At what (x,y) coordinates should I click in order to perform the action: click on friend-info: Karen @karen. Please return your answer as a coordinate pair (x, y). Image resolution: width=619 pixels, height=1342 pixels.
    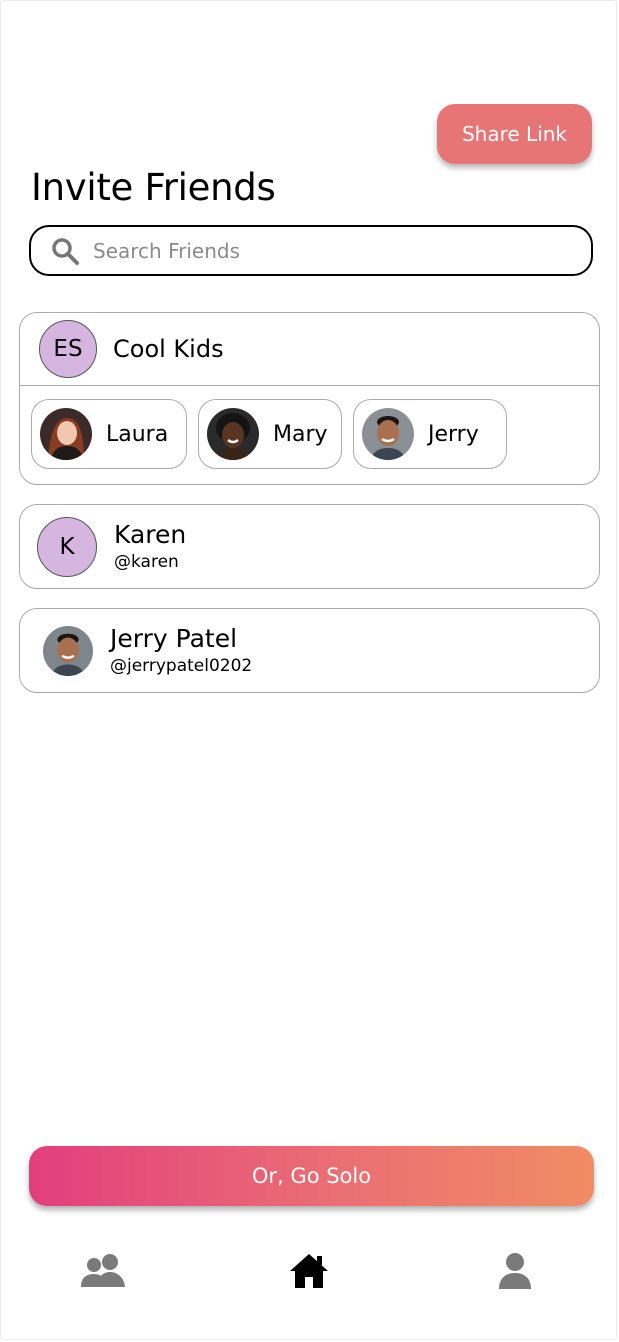
    Looking at the image, I should click on (150, 546).